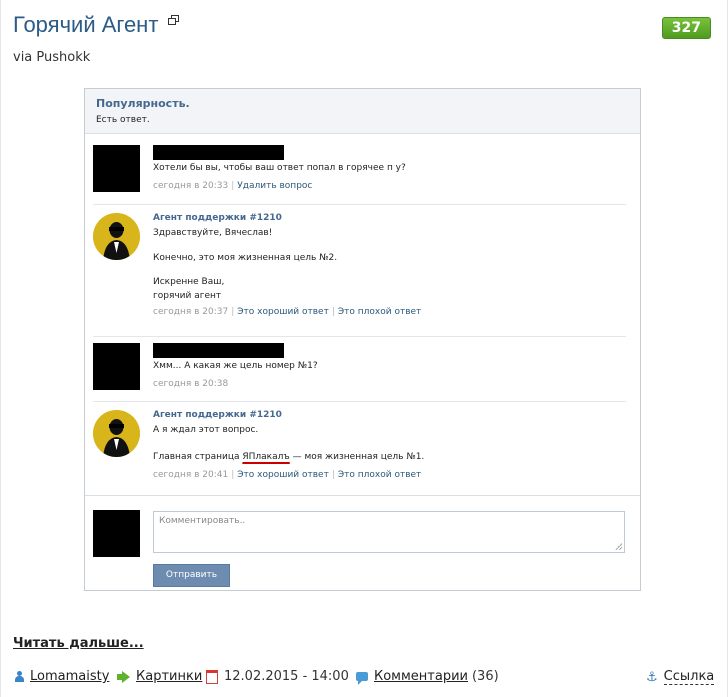 This screenshot has height=697, width=728. I want to click on message-time: сегодня в 20:41, so click(191, 475).